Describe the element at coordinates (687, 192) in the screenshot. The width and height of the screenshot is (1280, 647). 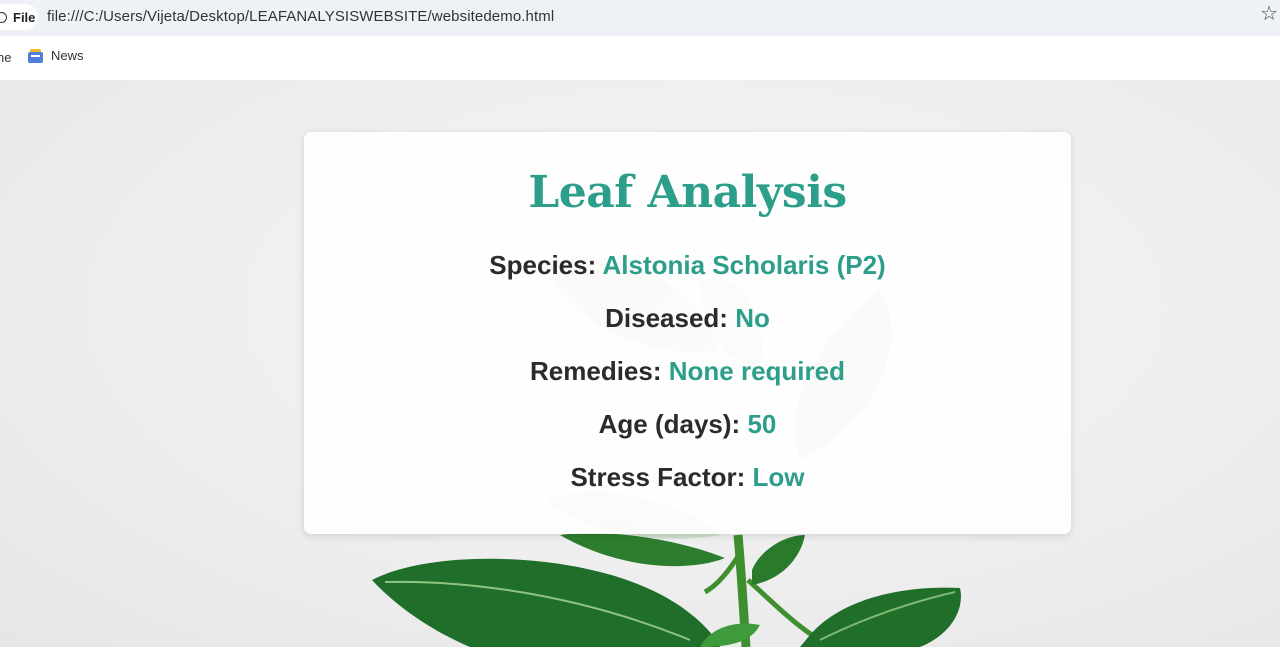
I see `page-title: Leaf Analysis` at that location.